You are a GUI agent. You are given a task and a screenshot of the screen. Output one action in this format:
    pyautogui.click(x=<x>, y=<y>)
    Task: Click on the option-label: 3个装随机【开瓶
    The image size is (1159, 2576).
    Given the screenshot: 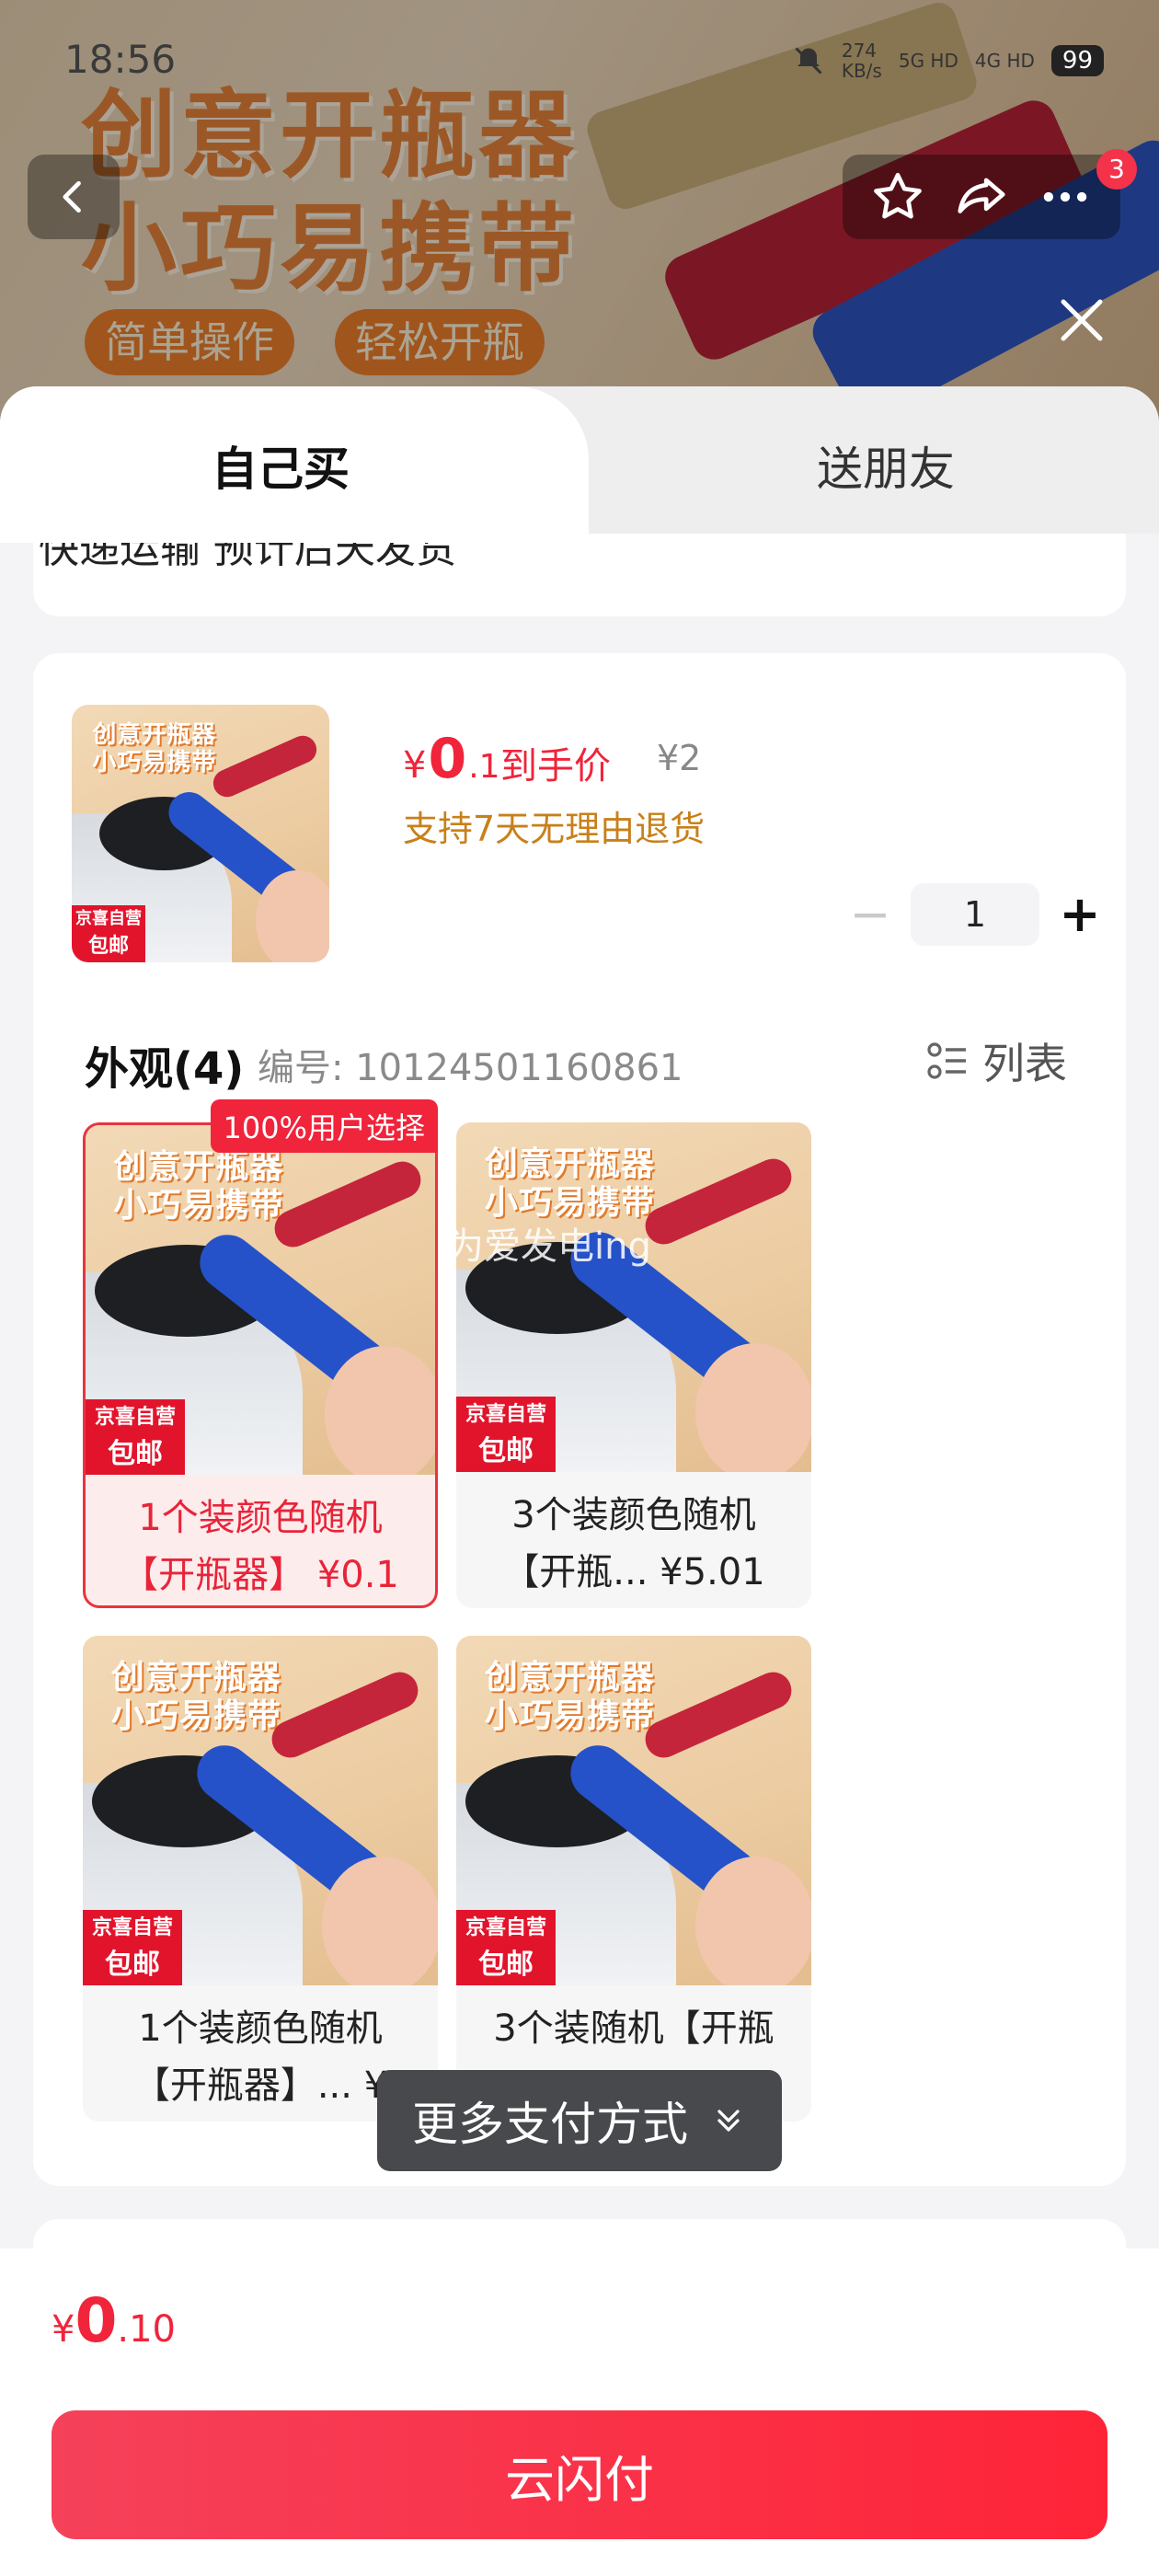 What is the action you would take?
    pyautogui.click(x=634, y=2028)
    